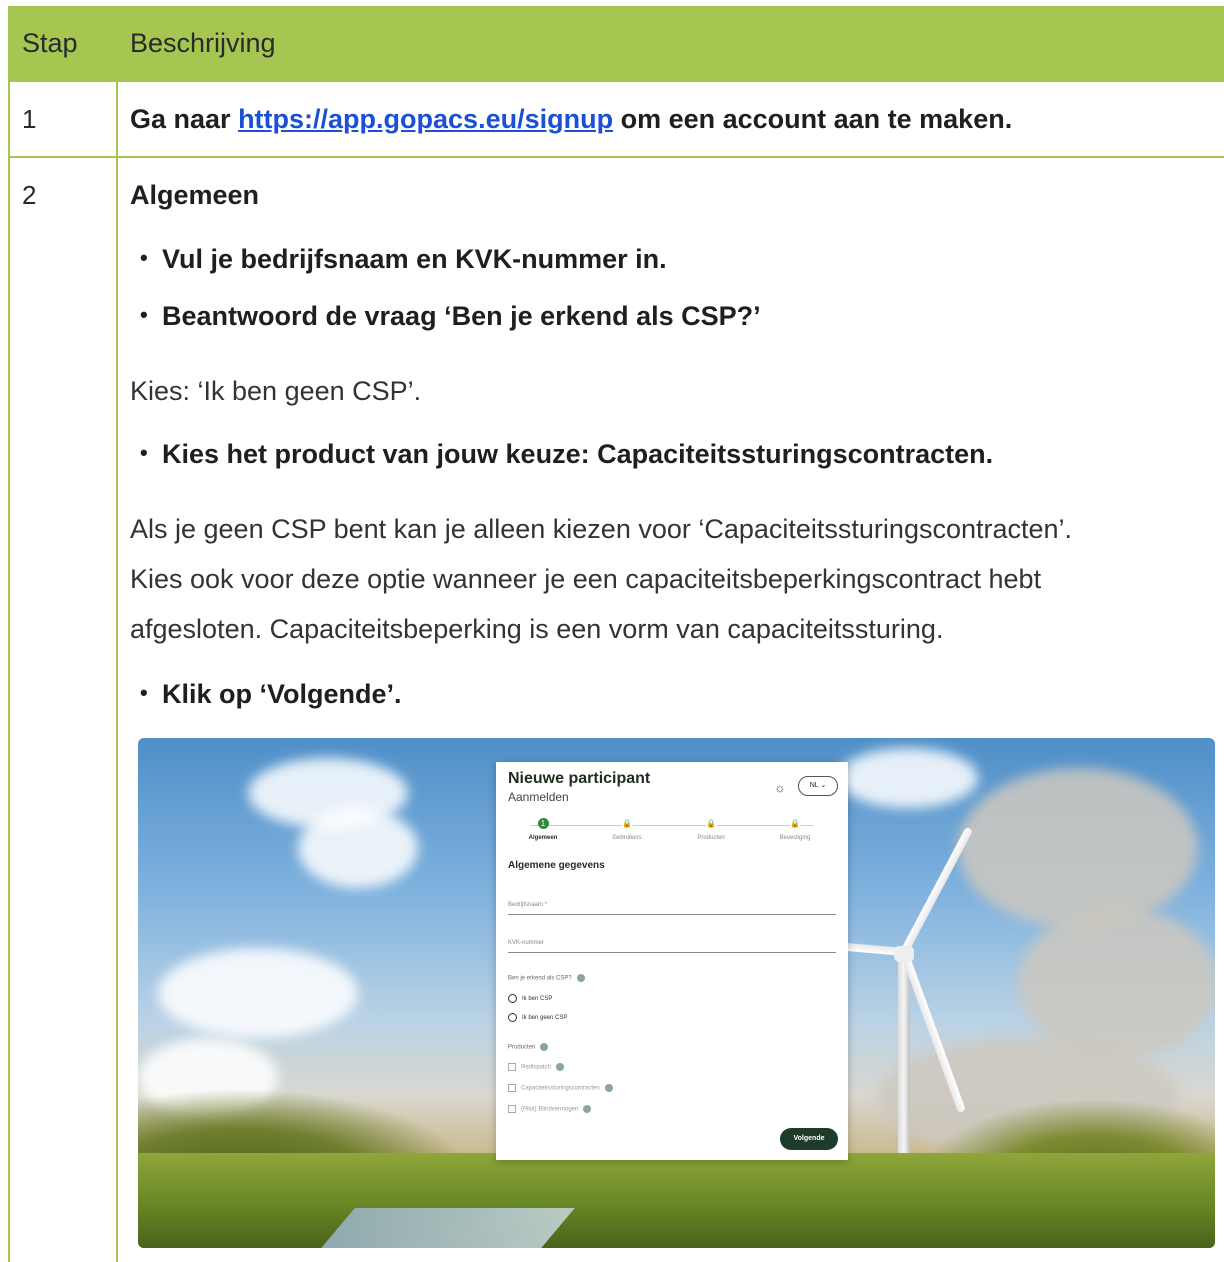  I want to click on section-heading: Algemeen, so click(195, 195).